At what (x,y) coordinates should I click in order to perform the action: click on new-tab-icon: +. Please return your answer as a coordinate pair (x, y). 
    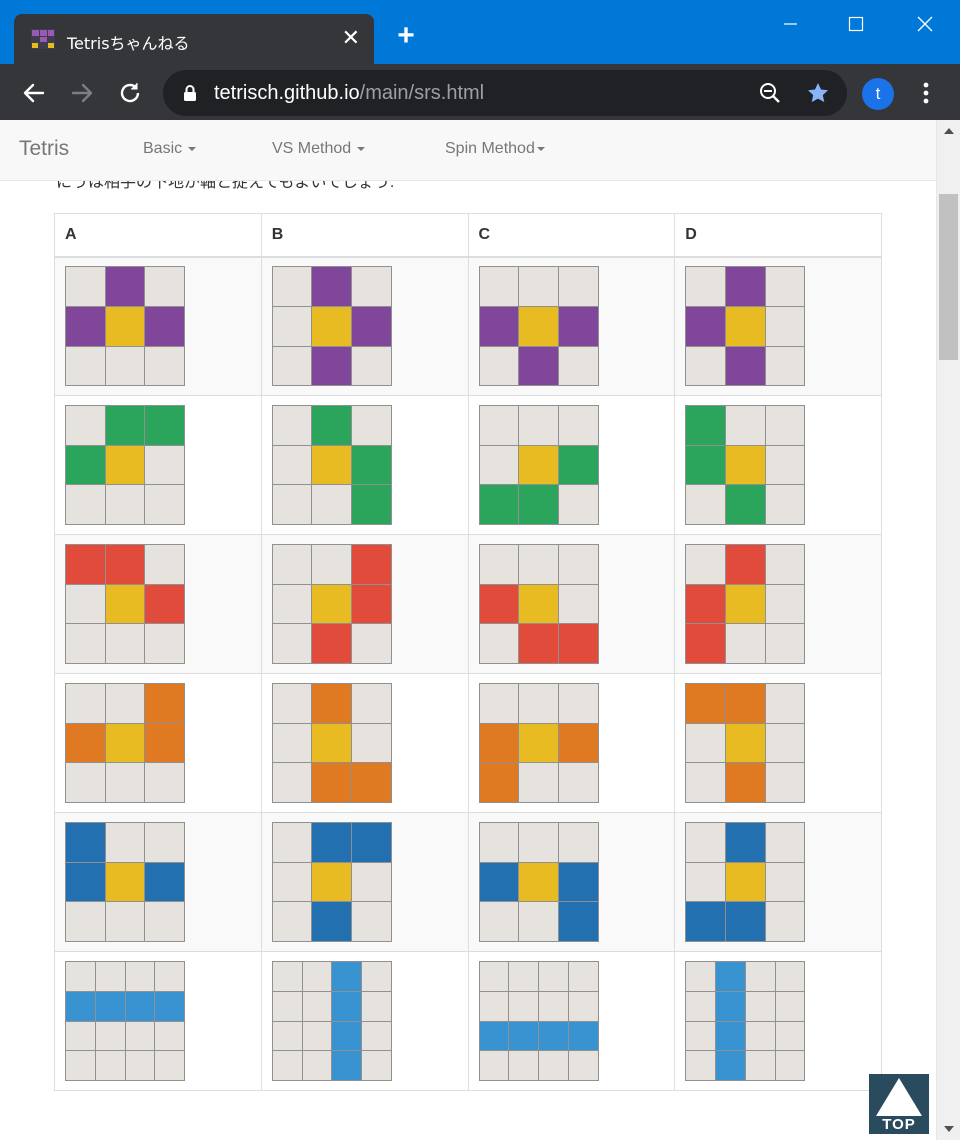
    Looking at the image, I should click on (406, 36).